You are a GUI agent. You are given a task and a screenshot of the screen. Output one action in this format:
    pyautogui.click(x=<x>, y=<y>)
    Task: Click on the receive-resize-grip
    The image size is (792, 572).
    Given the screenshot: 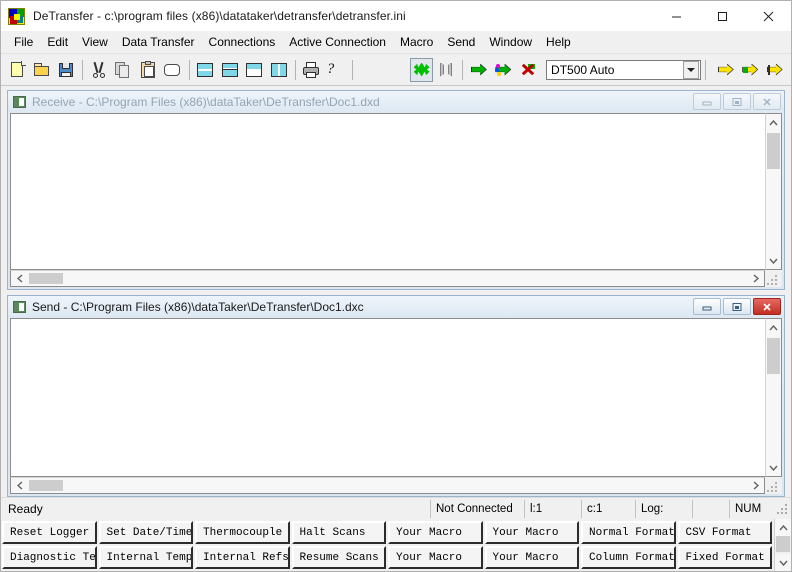 What is the action you would take?
    pyautogui.click(x=773, y=278)
    